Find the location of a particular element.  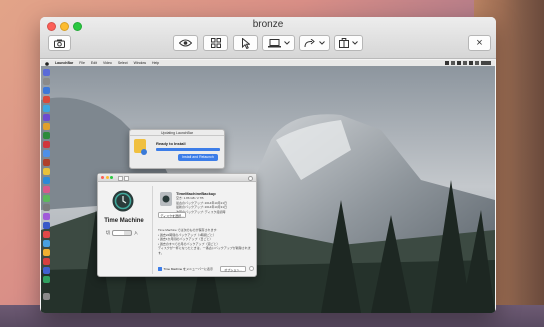

launchbar-app-icon is located at coordinates (140, 147).